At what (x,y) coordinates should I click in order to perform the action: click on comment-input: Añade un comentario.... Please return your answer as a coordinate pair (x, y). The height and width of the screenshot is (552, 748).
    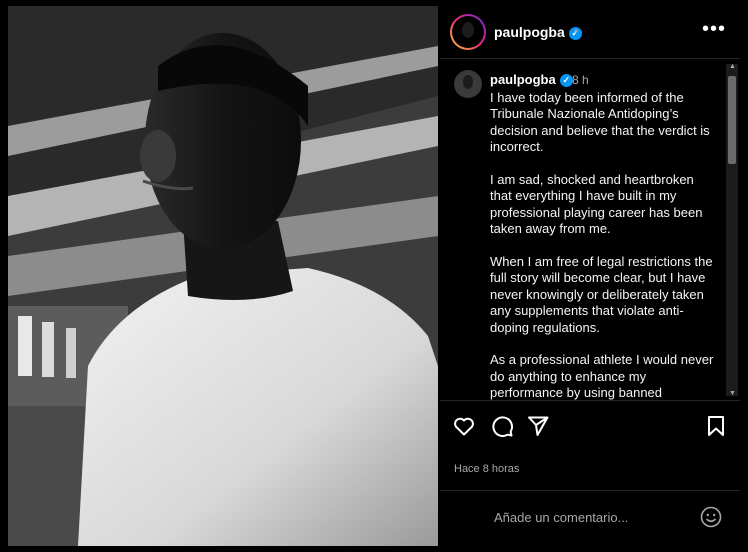
    Looking at the image, I should click on (561, 517).